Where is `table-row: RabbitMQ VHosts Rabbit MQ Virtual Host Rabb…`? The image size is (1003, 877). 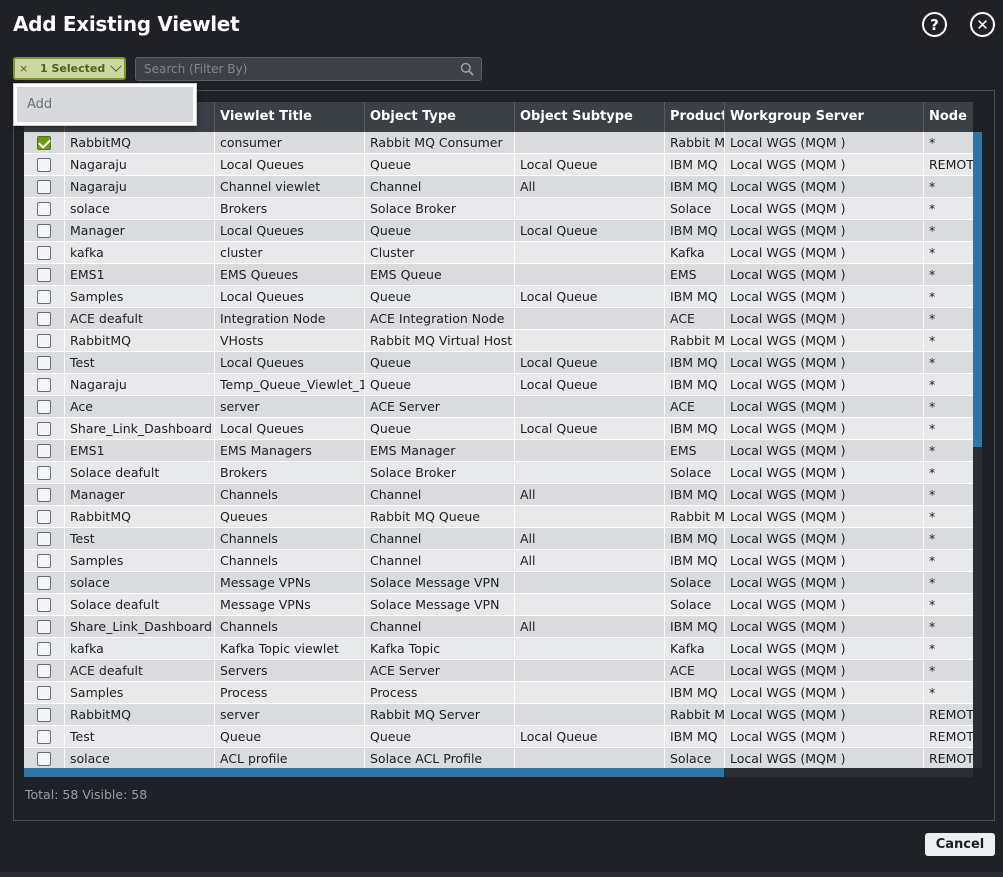
table-row: RabbitMQ VHosts Rabbit MQ Virtual Host Rabb… is located at coordinates (498, 341).